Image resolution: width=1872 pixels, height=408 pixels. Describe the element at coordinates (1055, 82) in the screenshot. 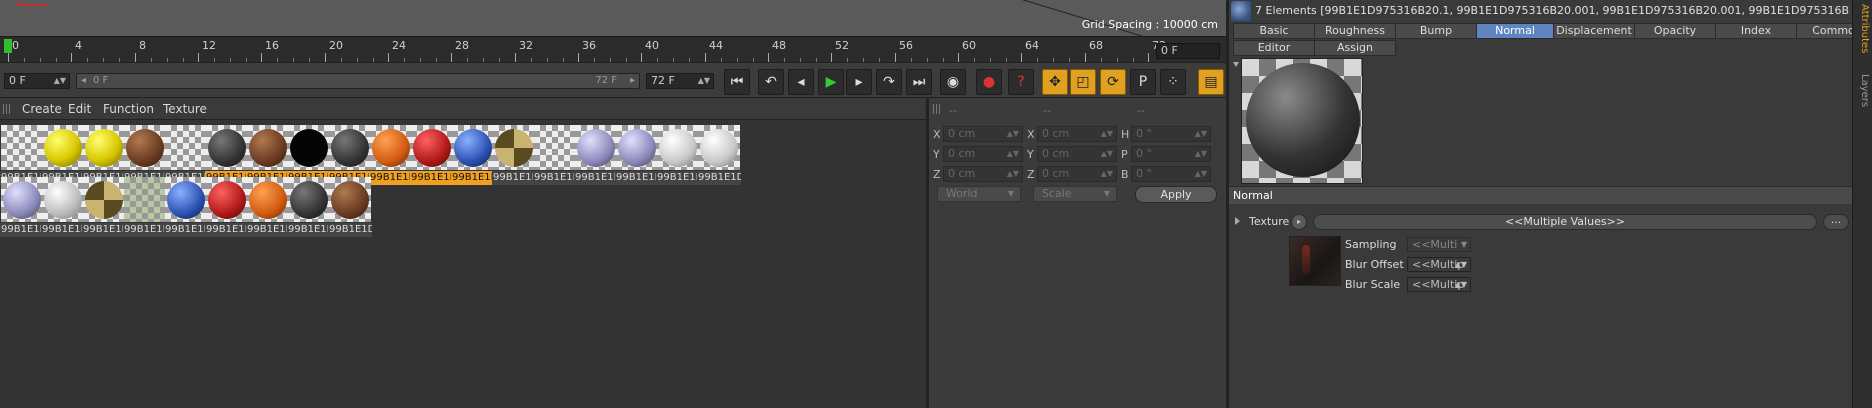

I see `move-icon: ✥` at that location.